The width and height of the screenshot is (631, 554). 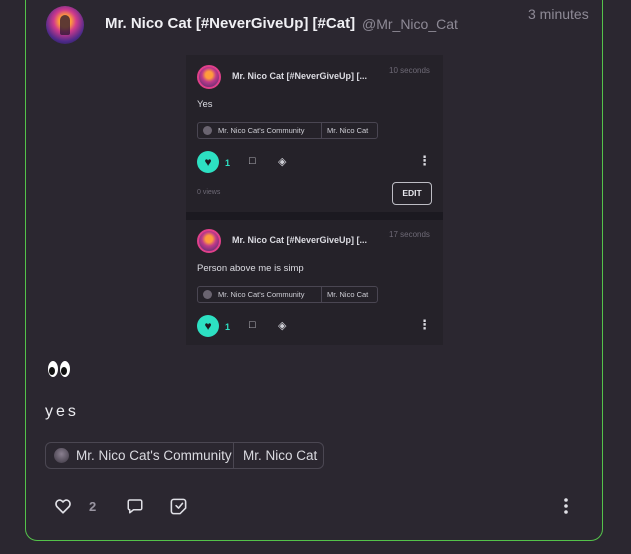 What do you see at coordinates (233, 455) in the screenshot?
I see `tag-divider` at bounding box center [233, 455].